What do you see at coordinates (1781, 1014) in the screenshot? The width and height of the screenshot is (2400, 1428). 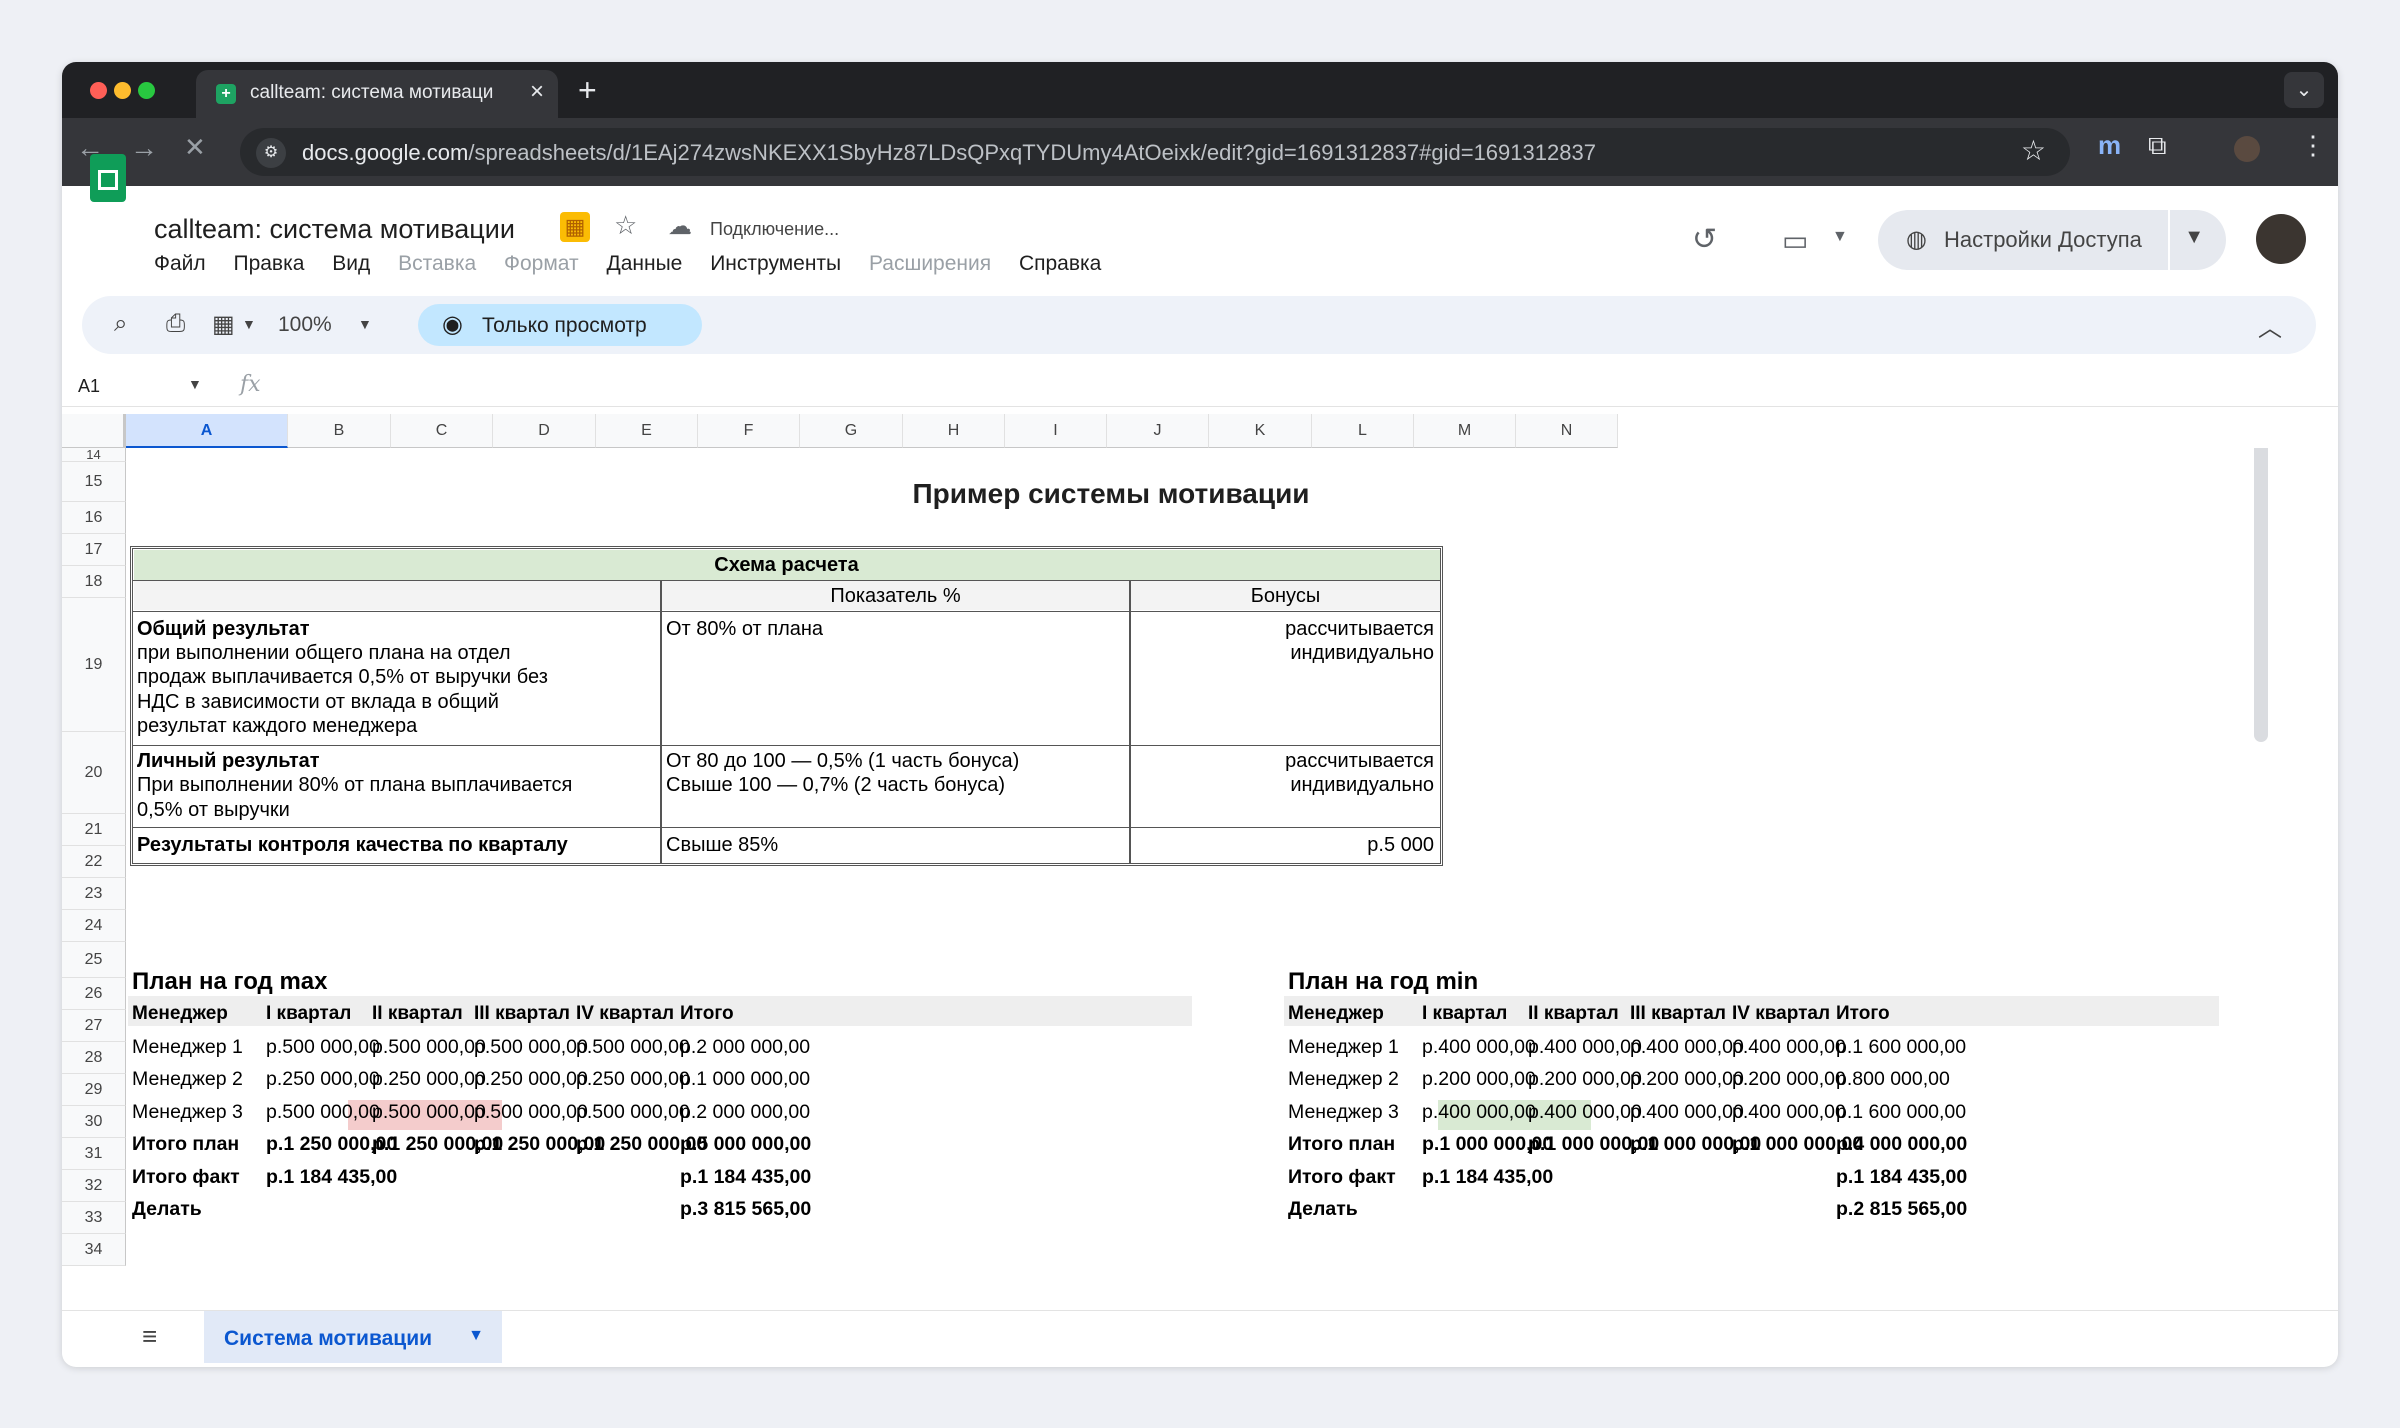 I see `plan-min-header-cell: IV квартал` at bounding box center [1781, 1014].